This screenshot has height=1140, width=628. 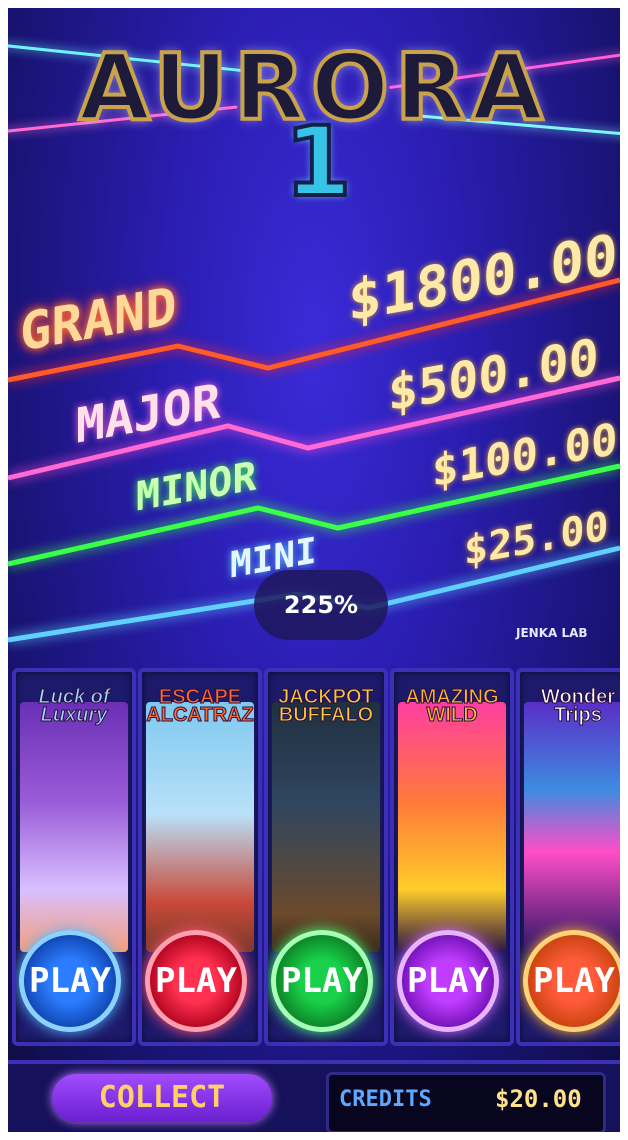 What do you see at coordinates (321, 605) in the screenshot?
I see `zoom-level-badge: 225%` at bounding box center [321, 605].